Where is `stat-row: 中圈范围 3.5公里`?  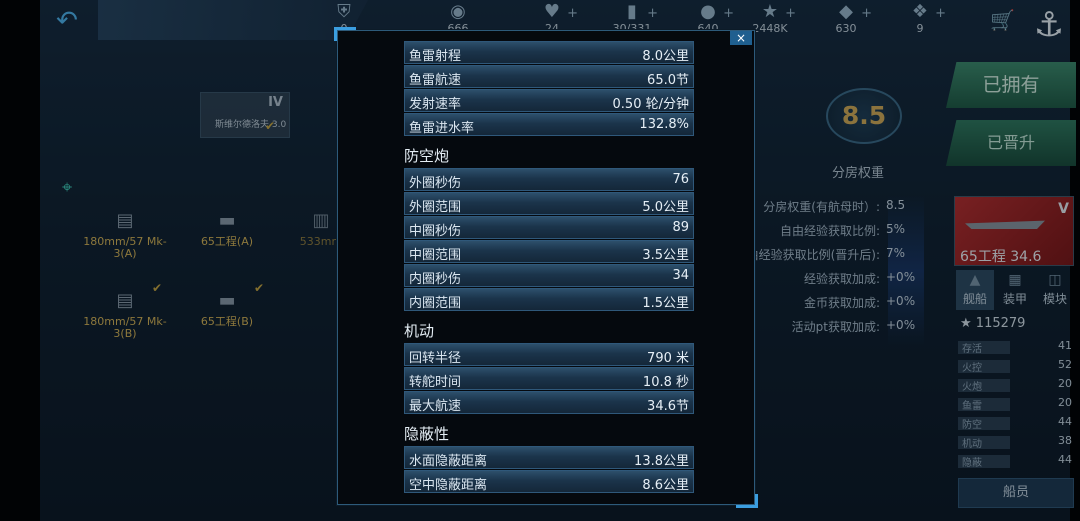
stat-row: 中圈范围 3.5公里 is located at coordinates (549, 251).